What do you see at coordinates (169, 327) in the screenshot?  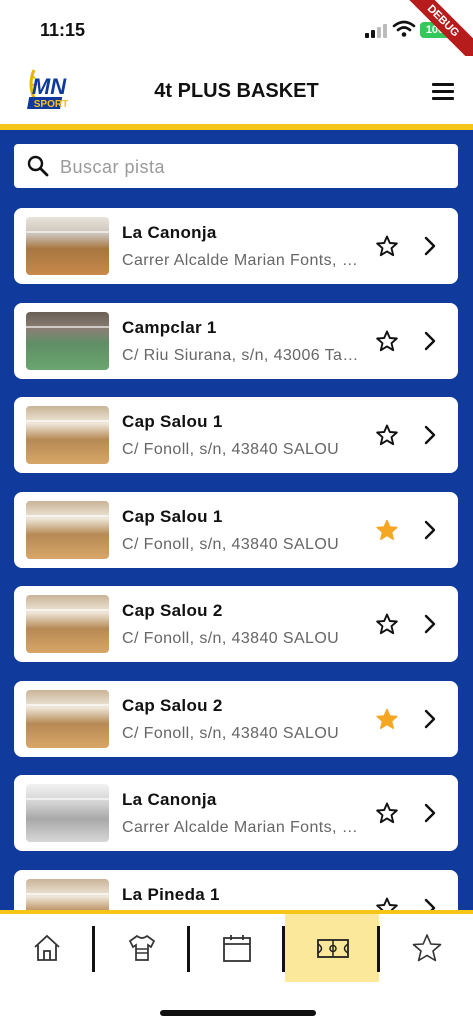 I see `court-name: Campclar 1` at bounding box center [169, 327].